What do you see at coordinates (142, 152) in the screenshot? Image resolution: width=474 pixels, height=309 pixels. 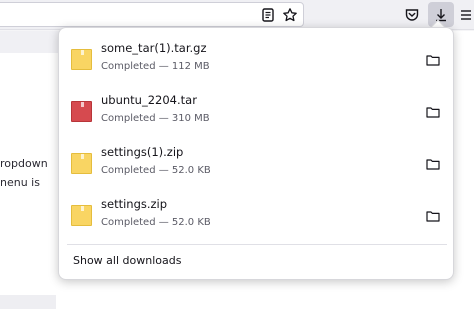 I see `download-filename: settings(1).zip` at bounding box center [142, 152].